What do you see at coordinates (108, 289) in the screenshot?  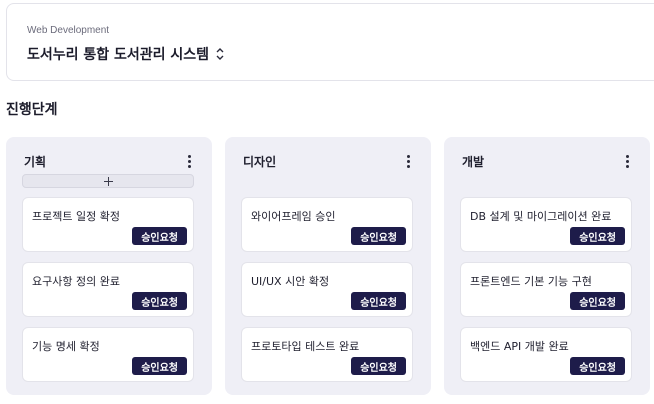 I see `task-card: 요구사항 정의 완료 승인요청` at bounding box center [108, 289].